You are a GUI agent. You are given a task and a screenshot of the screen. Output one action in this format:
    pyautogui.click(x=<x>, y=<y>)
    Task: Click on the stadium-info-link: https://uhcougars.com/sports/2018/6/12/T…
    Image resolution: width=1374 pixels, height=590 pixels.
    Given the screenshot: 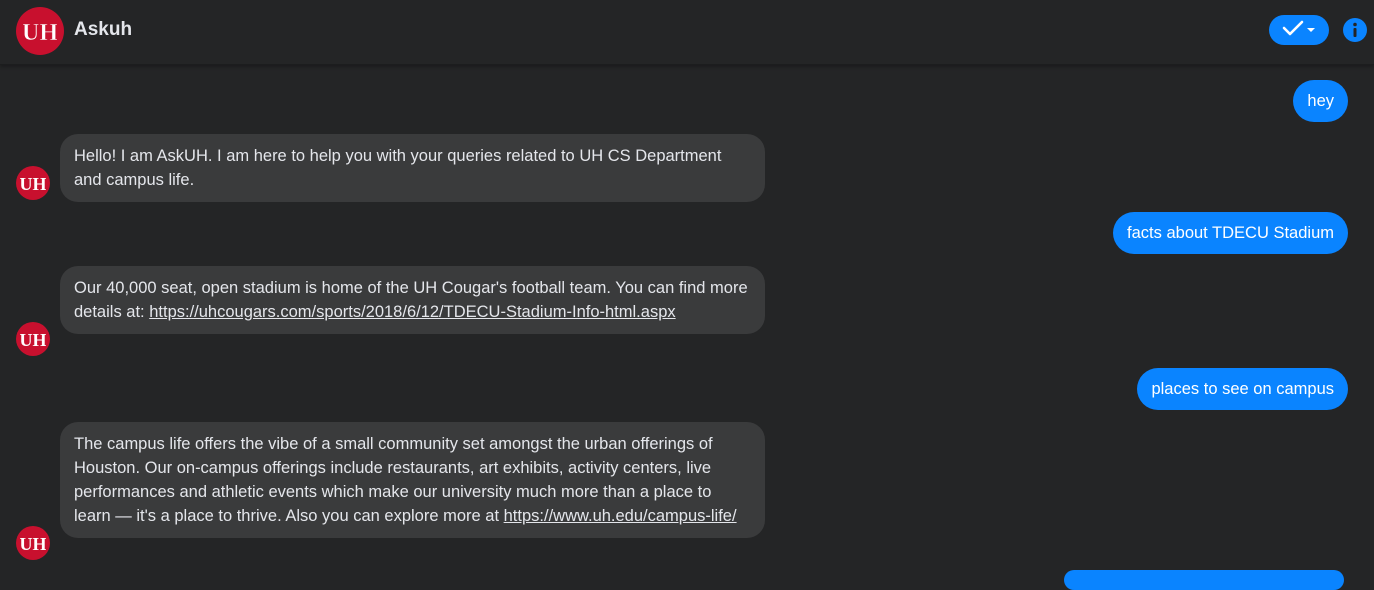 What is the action you would take?
    pyautogui.click(x=412, y=312)
    